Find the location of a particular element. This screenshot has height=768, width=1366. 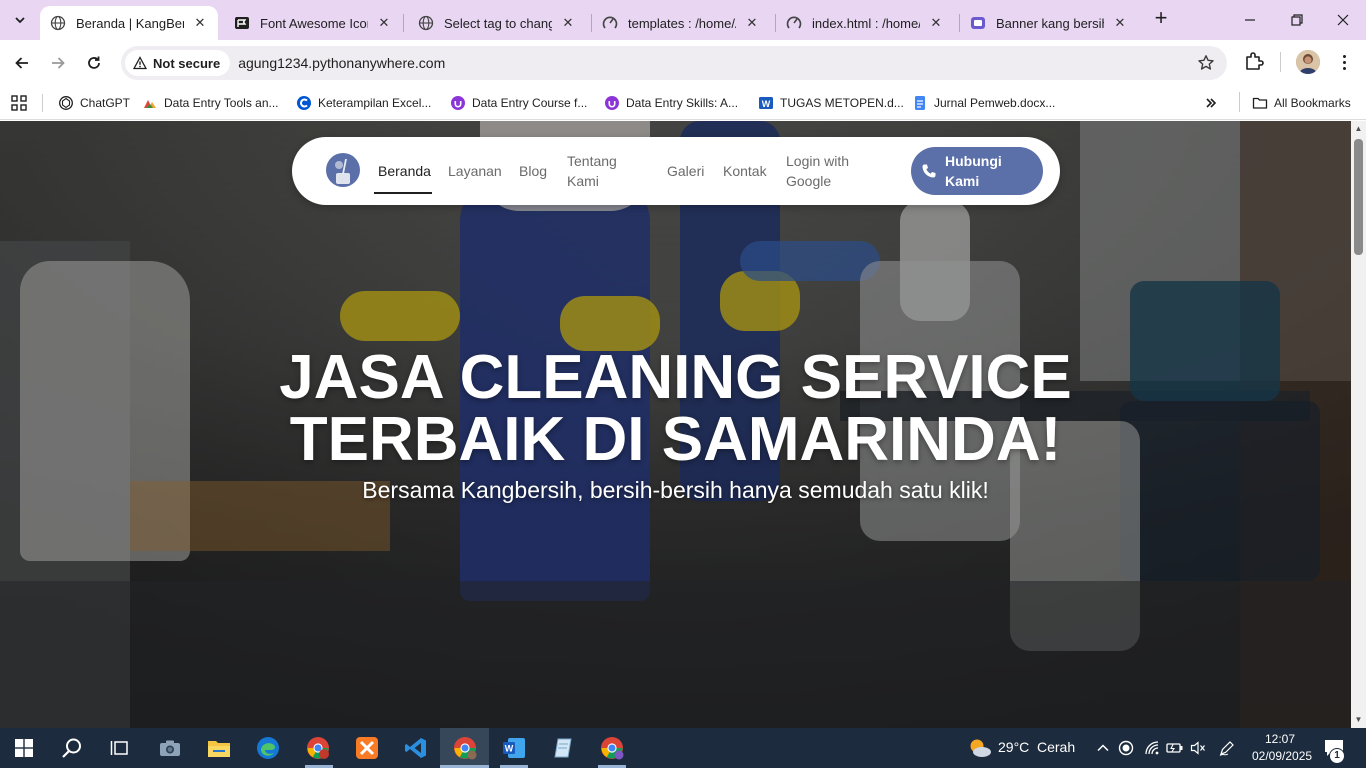

taskbar-vscode is located at coordinates (416, 748).